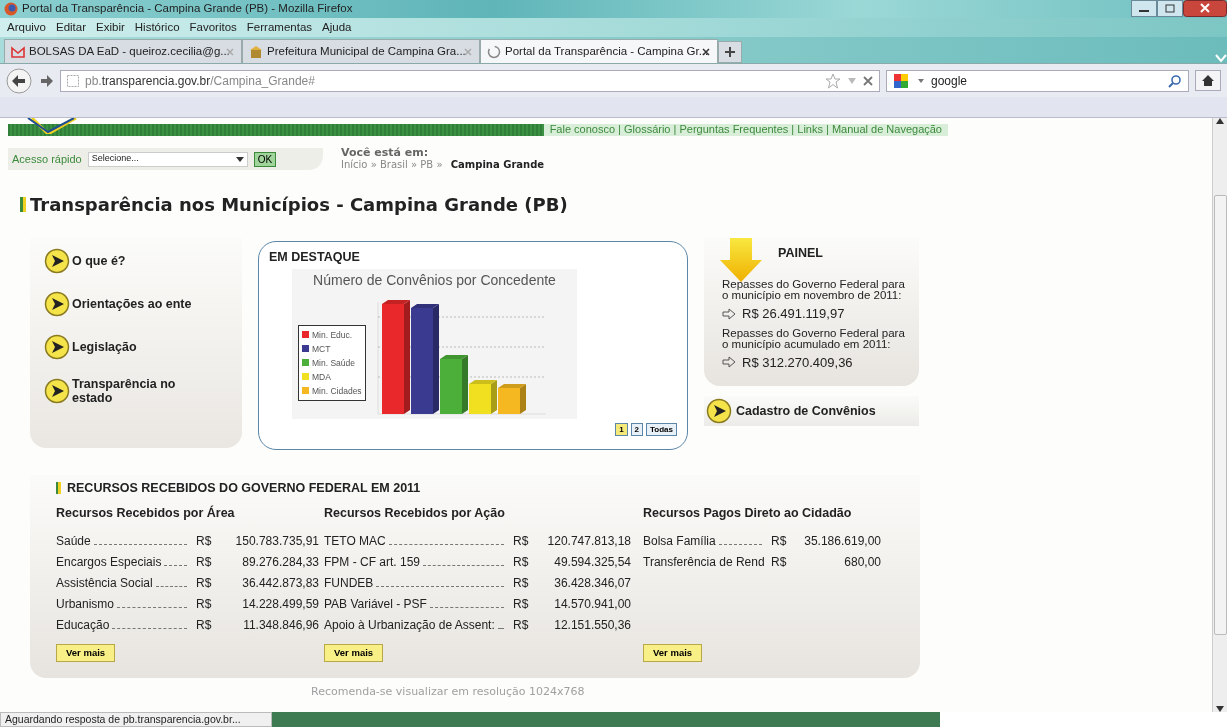 This screenshot has height=727, width=1227. Describe the element at coordinates (265, 159) in the screenshot. I see `ok-button: OK` at that location.